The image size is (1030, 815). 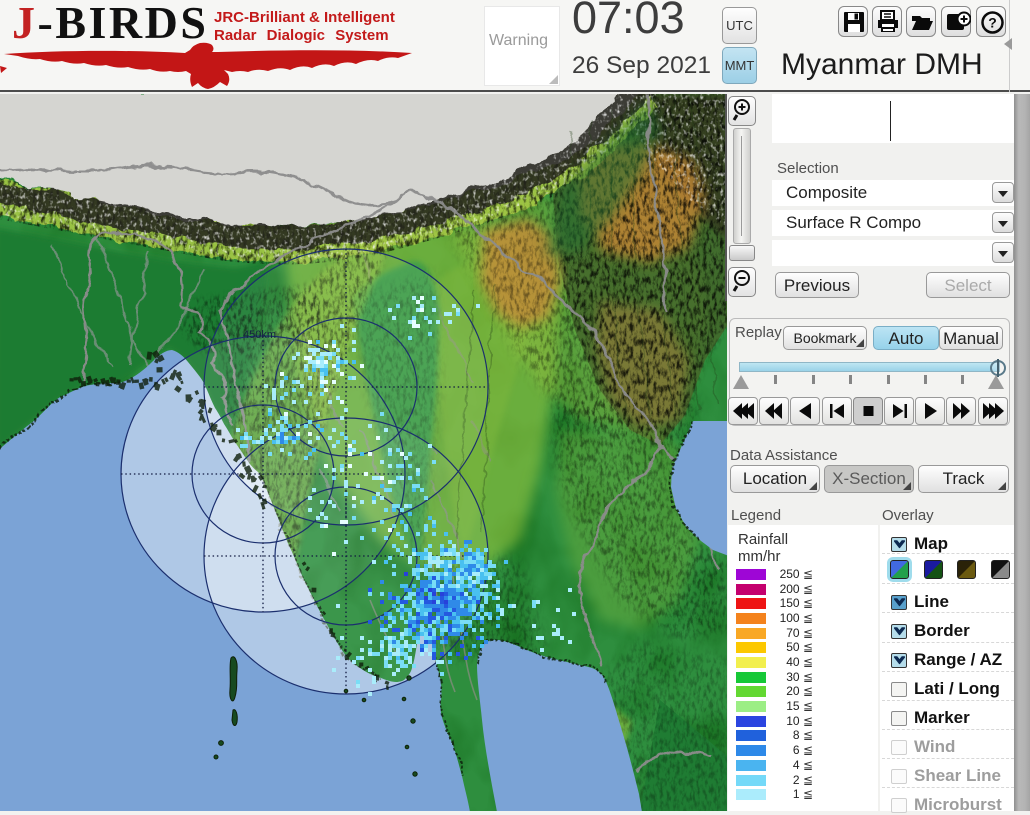 What do you see at coordinates (259, 335) in the screenshot?
I see `svg-text: 450km` at bounding box center [259, 335].